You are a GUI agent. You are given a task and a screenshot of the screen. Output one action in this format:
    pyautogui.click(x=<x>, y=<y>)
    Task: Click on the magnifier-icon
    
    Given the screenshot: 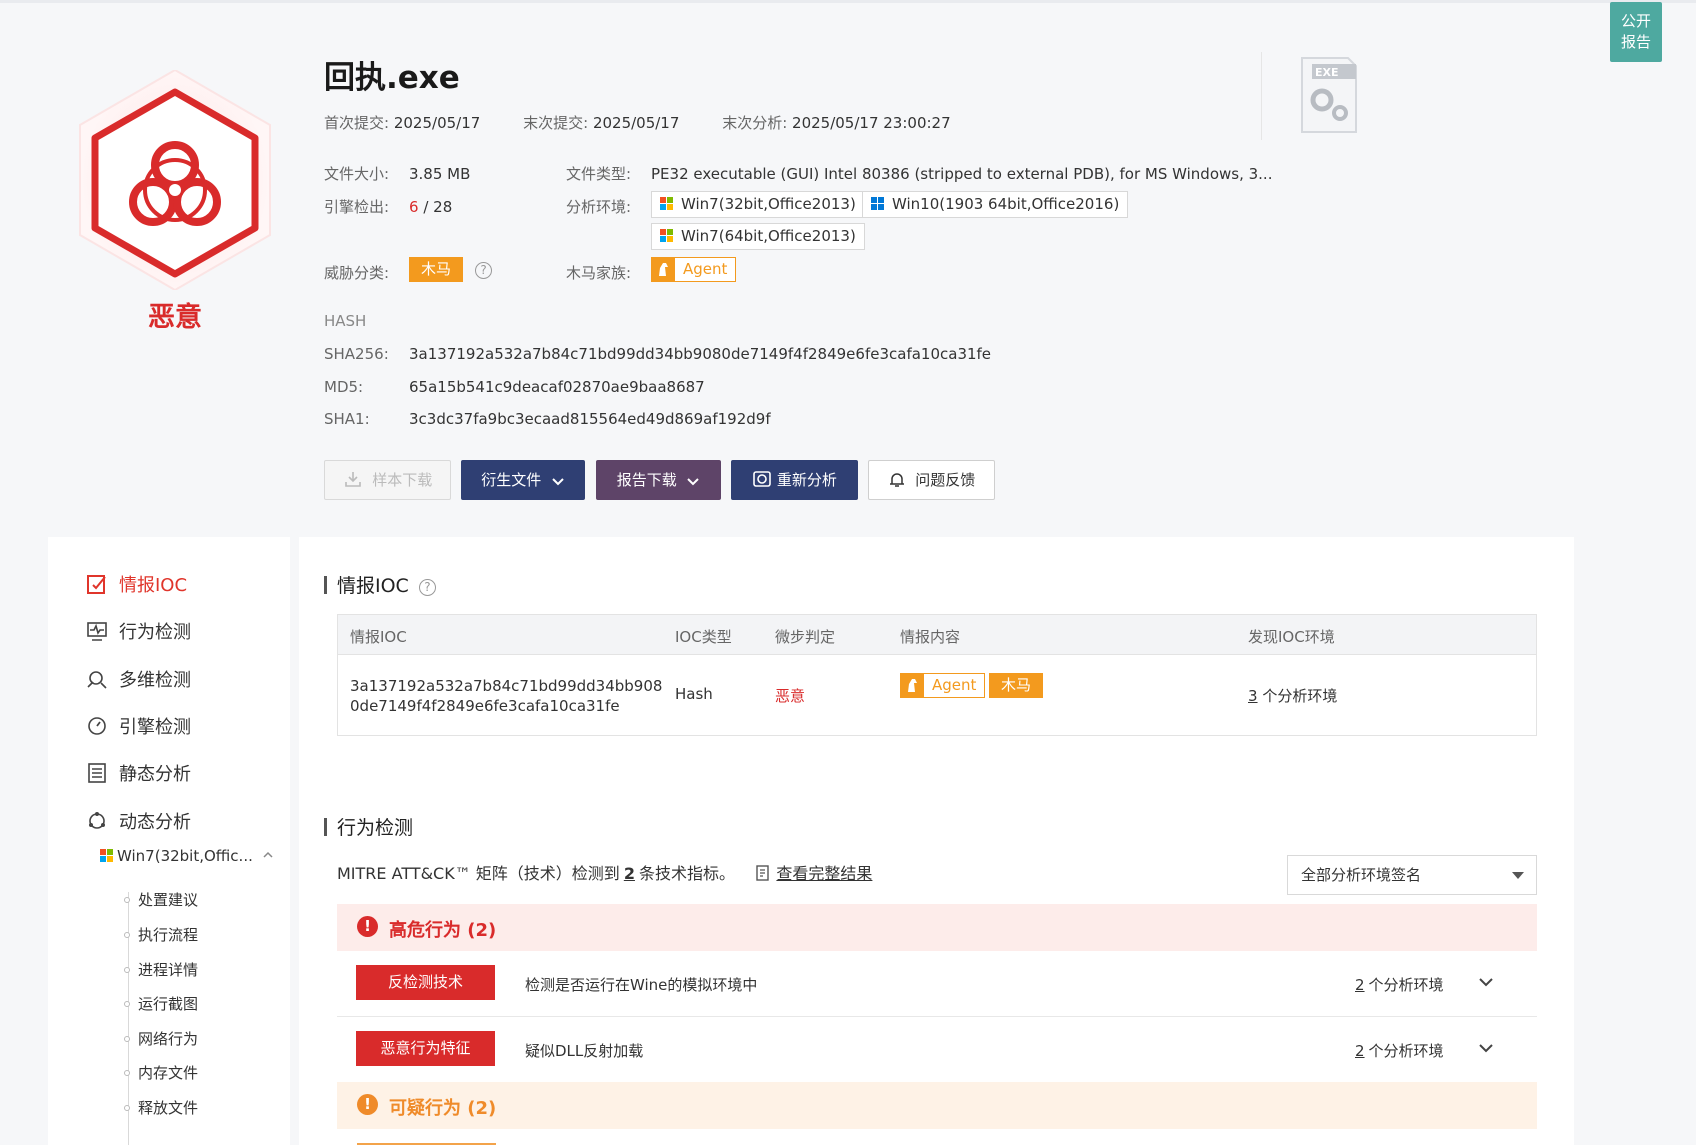 What is the action you would take?
    pyautogui.click(x=97, y=680)
    